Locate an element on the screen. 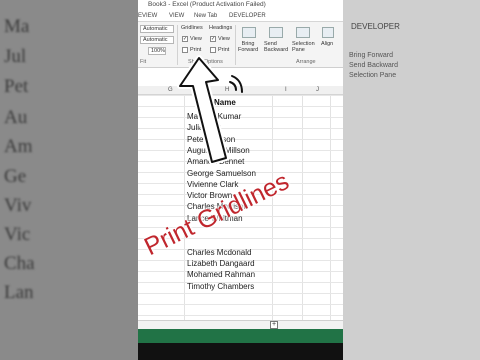  ribbon-tabs: EVIEW VIEW New Tab DEVELOPER is located at coordinates (240, 17).